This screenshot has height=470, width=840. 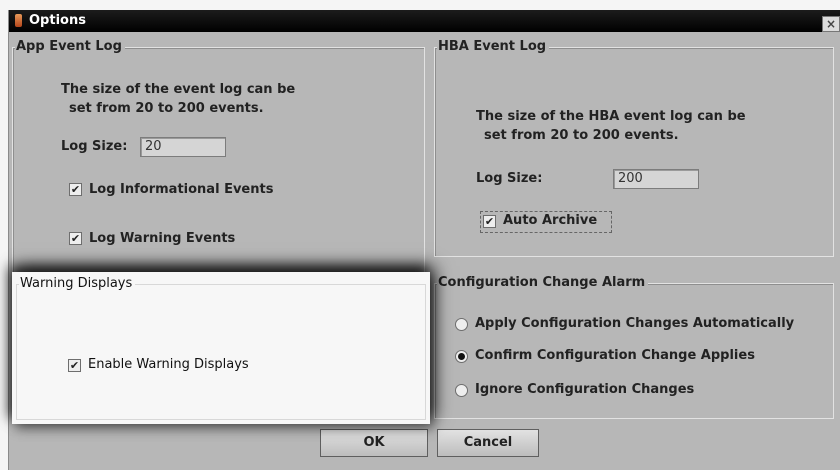 What do you see at coordinates (162, 238) in the screenshot?
I see `log-warning-label: Log Warning Events` at bounding box center [162, 238].